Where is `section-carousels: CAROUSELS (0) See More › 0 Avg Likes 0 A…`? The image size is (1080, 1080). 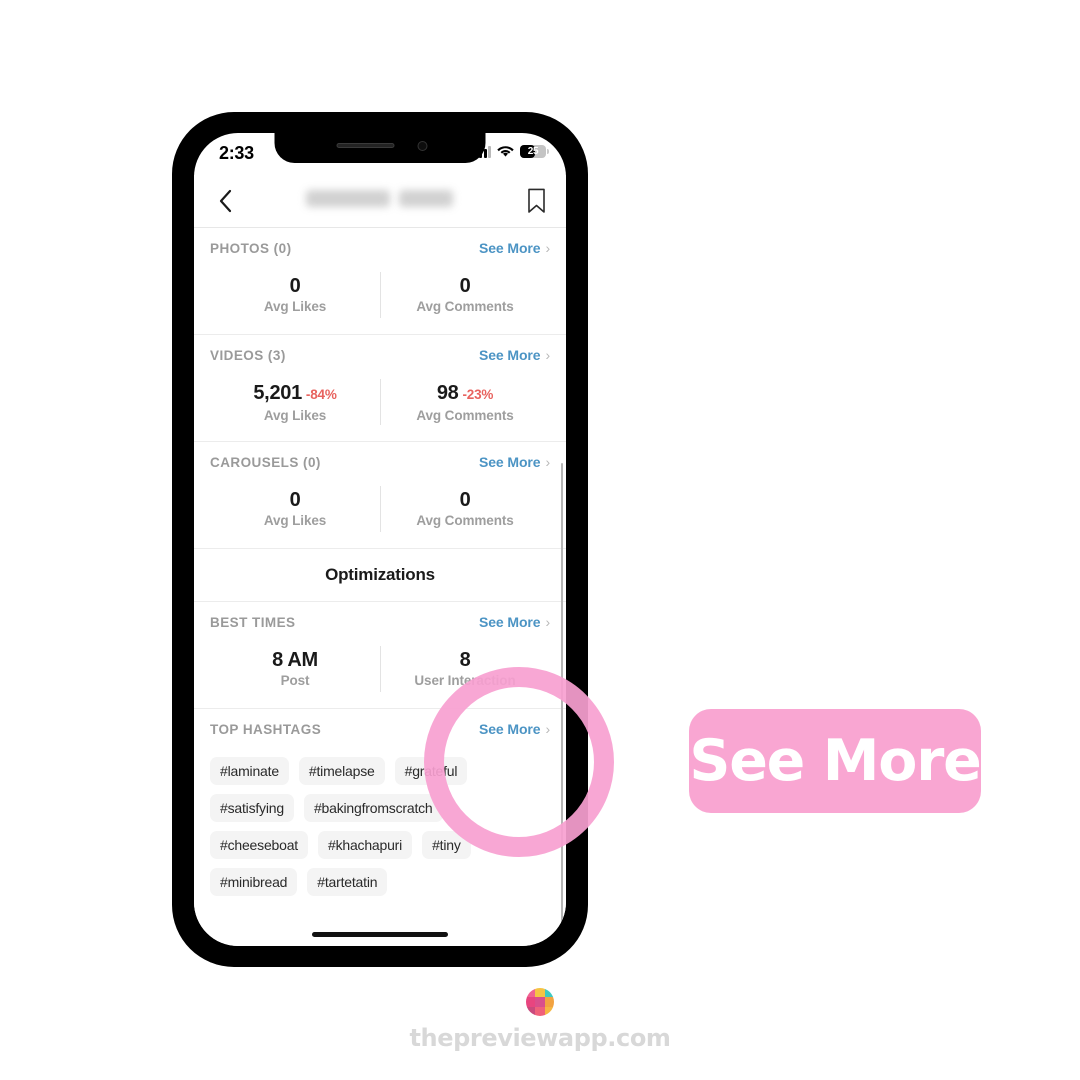
section-carousels: CAROUSELS (0) See More › 0 Avg Likes 0 A… is located at coordinates (380, 495).